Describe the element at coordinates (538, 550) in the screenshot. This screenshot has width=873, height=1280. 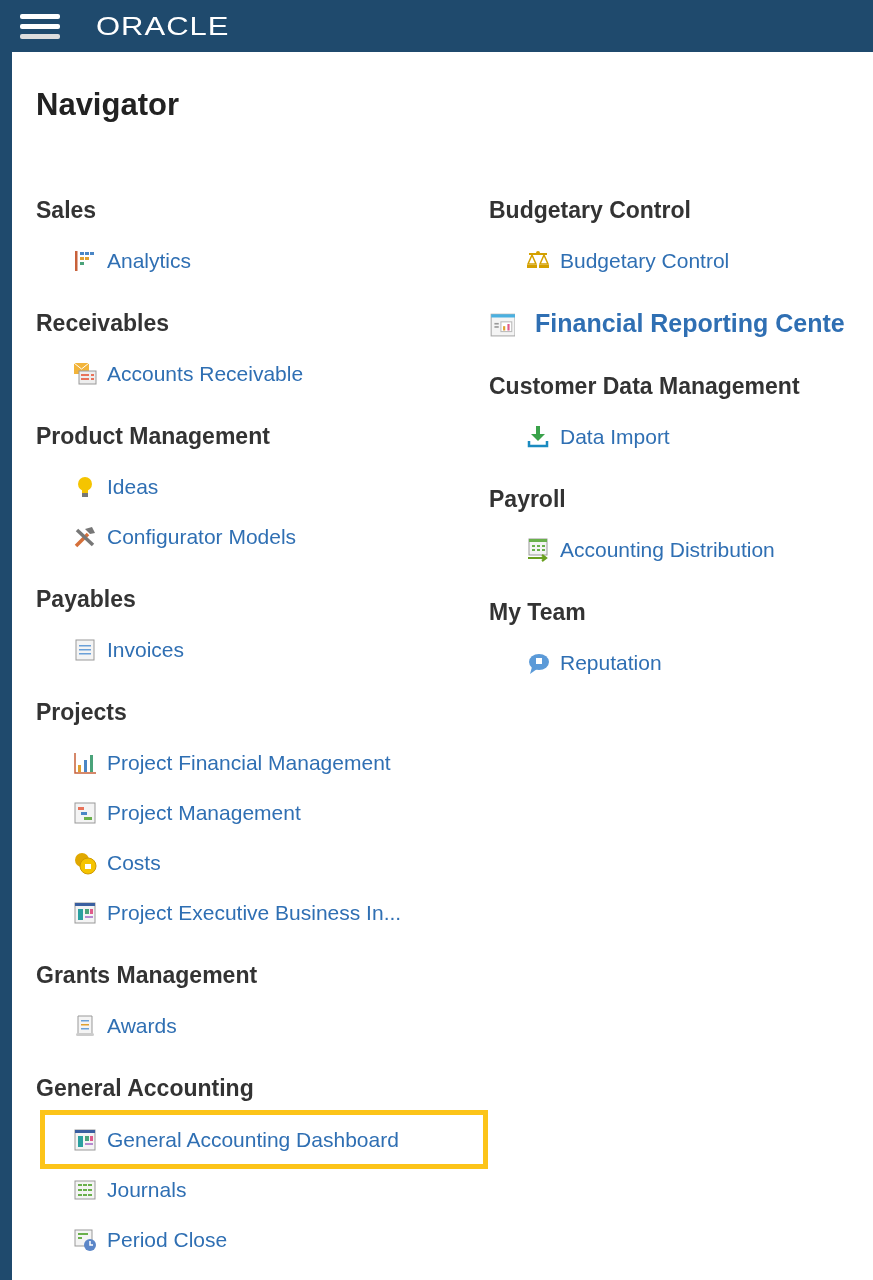
I see `table-arrow-icon` at that location.